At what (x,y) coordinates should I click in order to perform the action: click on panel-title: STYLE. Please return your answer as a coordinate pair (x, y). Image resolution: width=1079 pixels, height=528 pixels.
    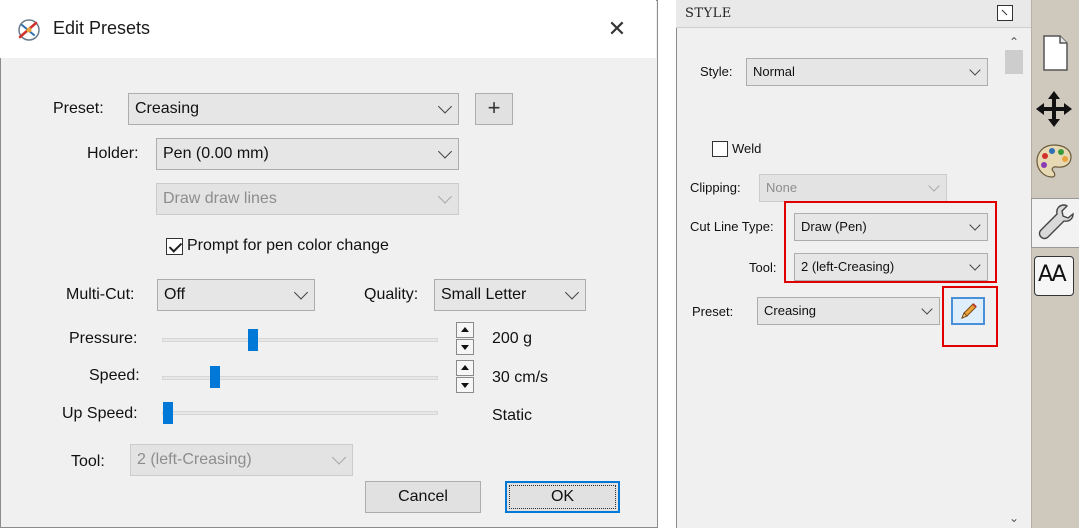
    Looking at the image, I should click on (708, 13).